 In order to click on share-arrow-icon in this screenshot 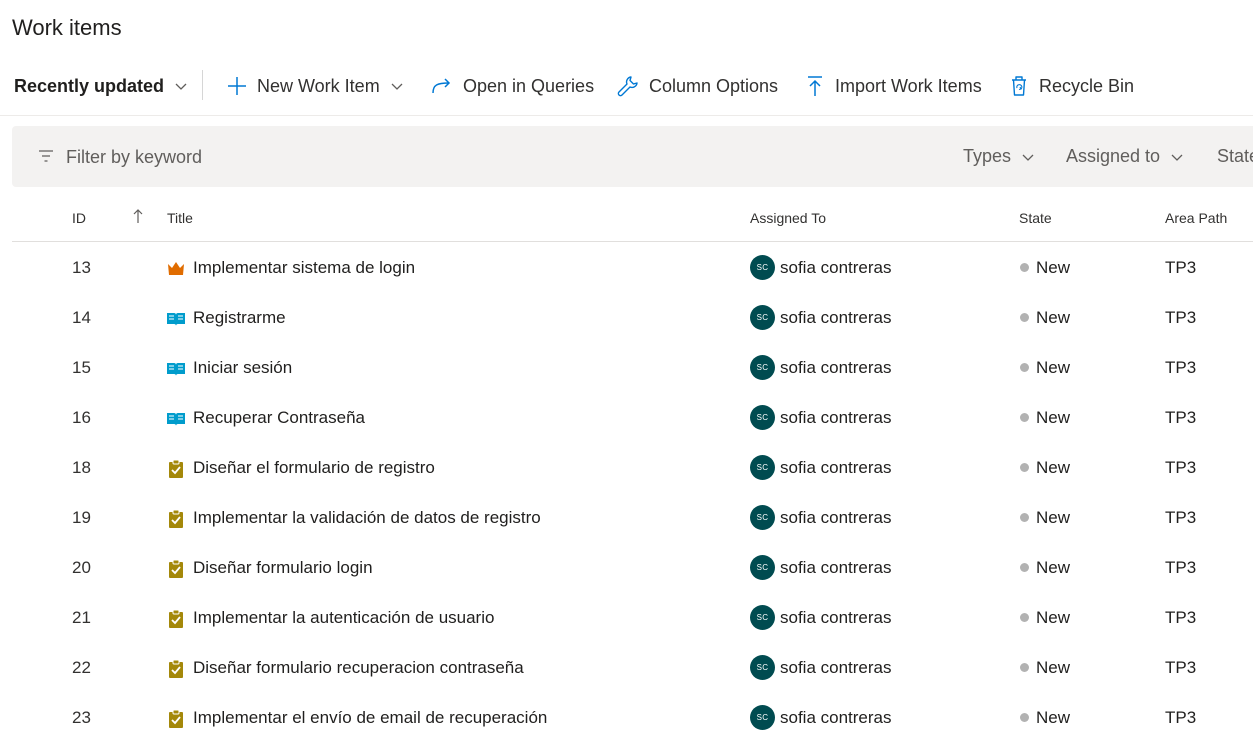, I will do `click(441, 86)`.